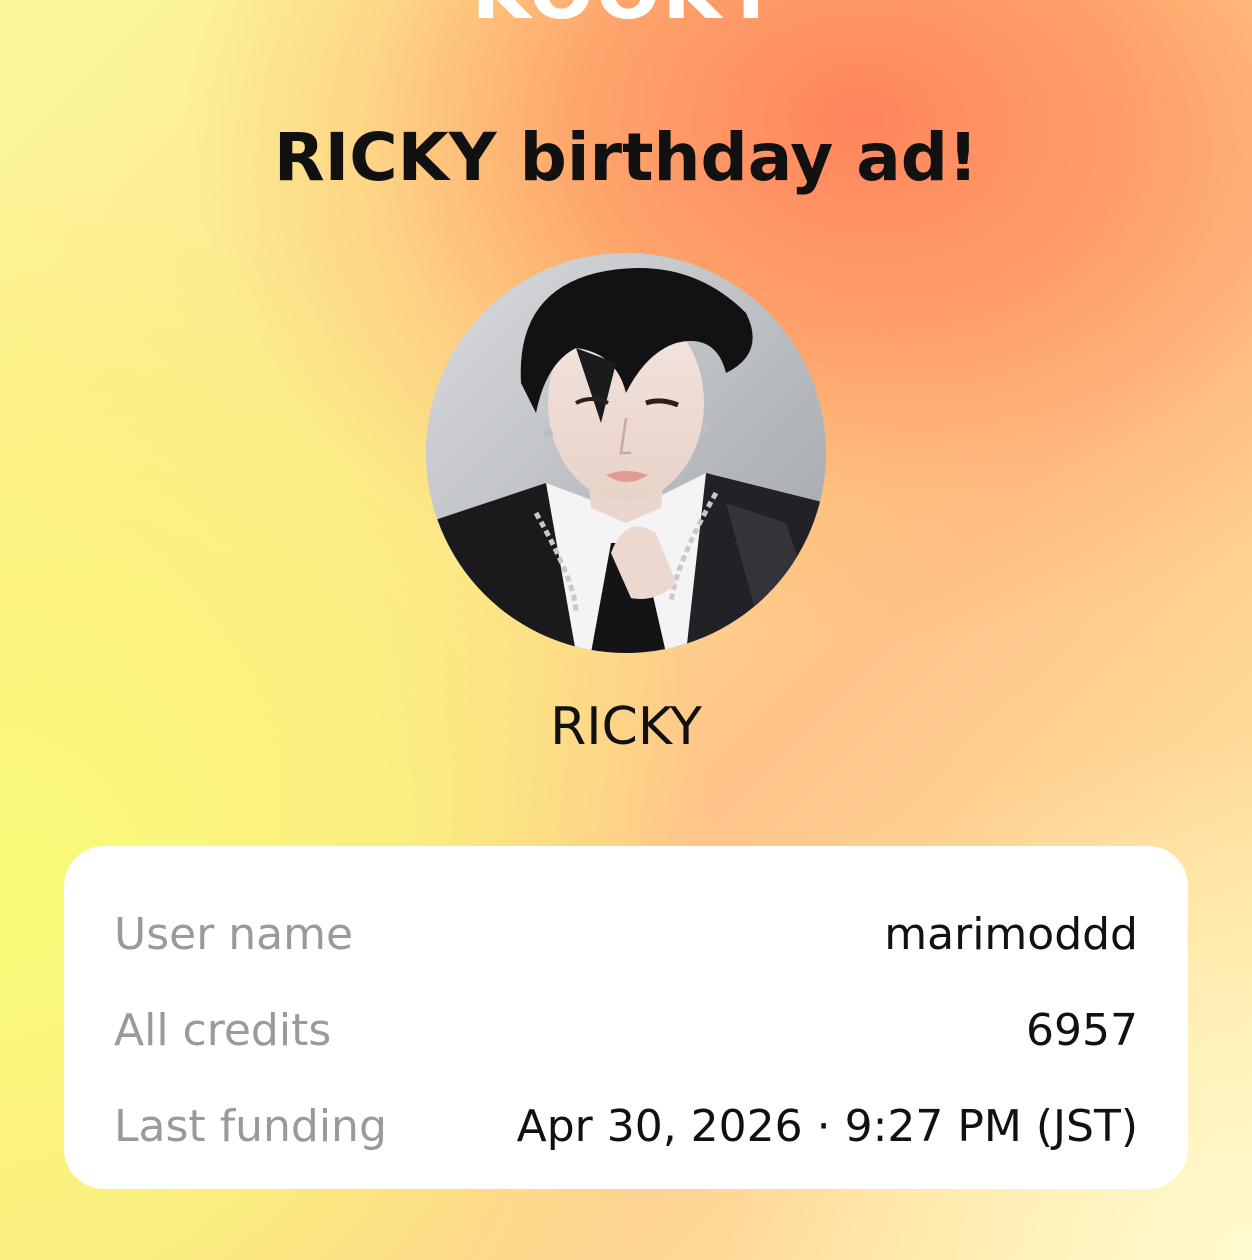 This screenshot has width=1252, height=1260. Describe the element at coordinates (1011, 934) in the screenshot. I see `user-name-value: marimoddd` at that location.